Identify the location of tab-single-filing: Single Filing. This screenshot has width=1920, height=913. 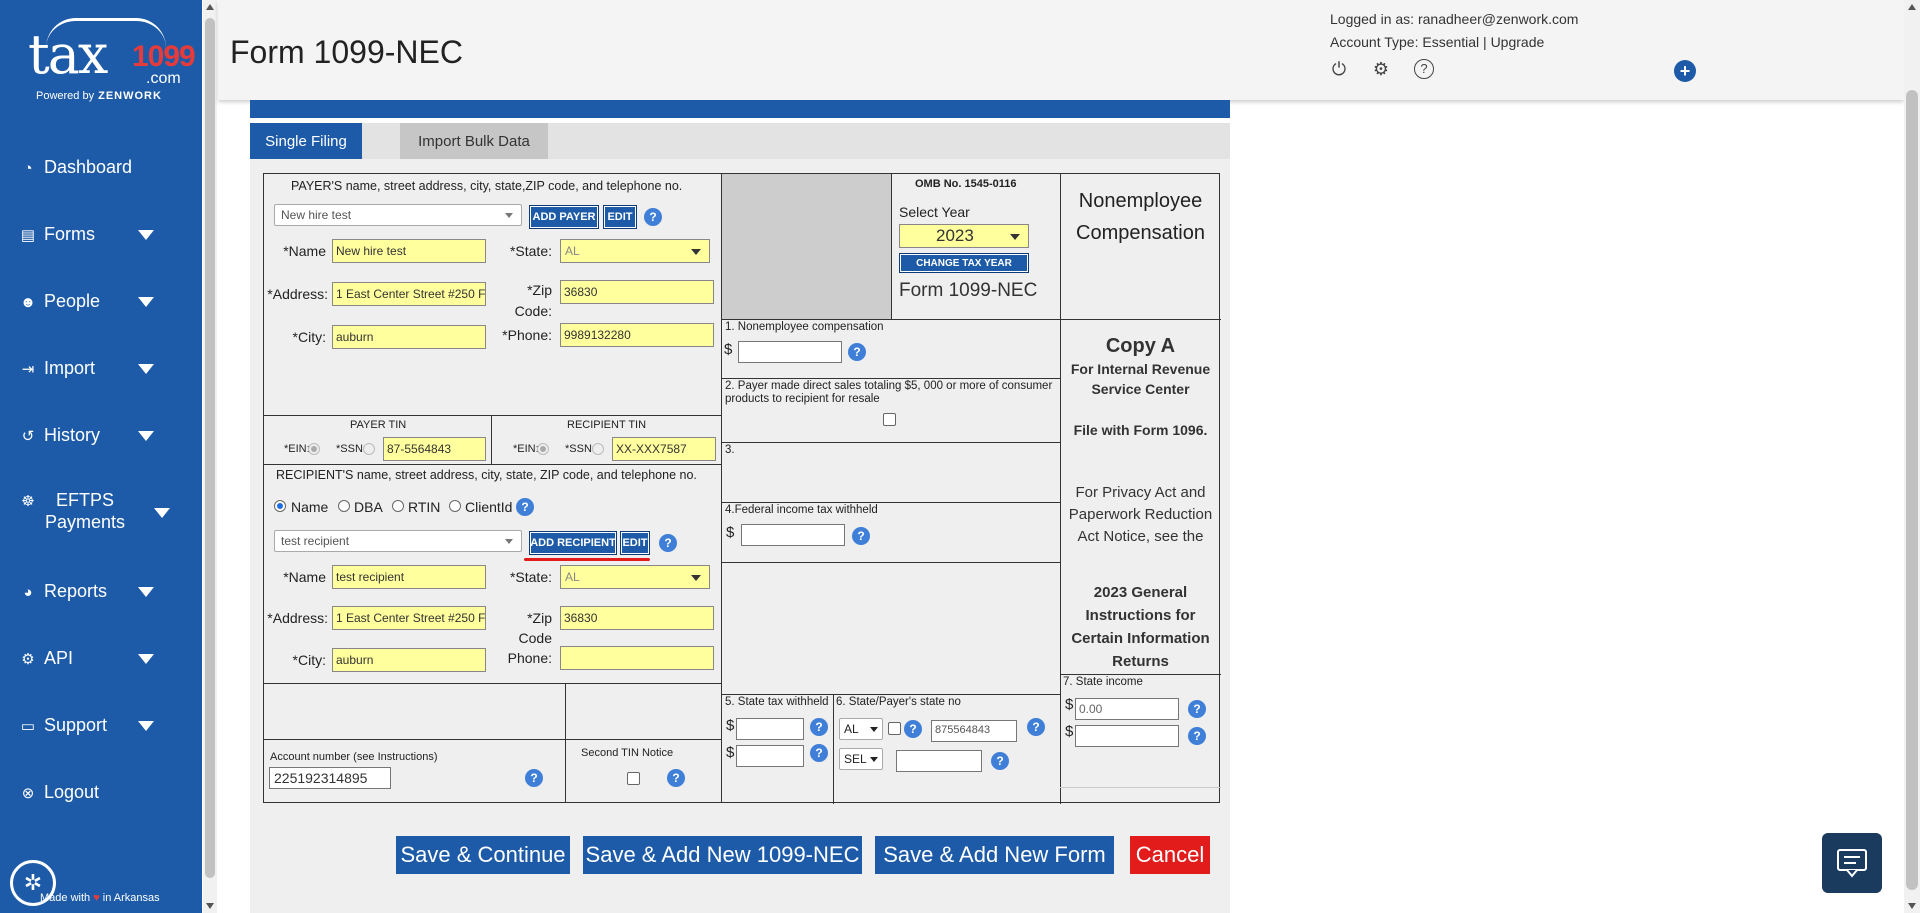
(306, 141).